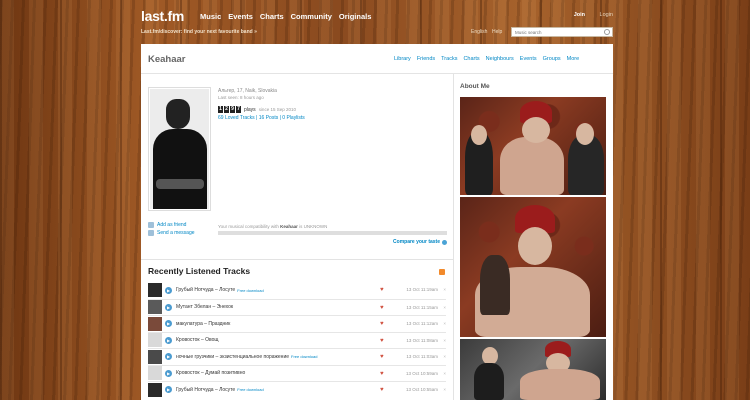  I want to click on compatibility-bar, so click(332, 233).